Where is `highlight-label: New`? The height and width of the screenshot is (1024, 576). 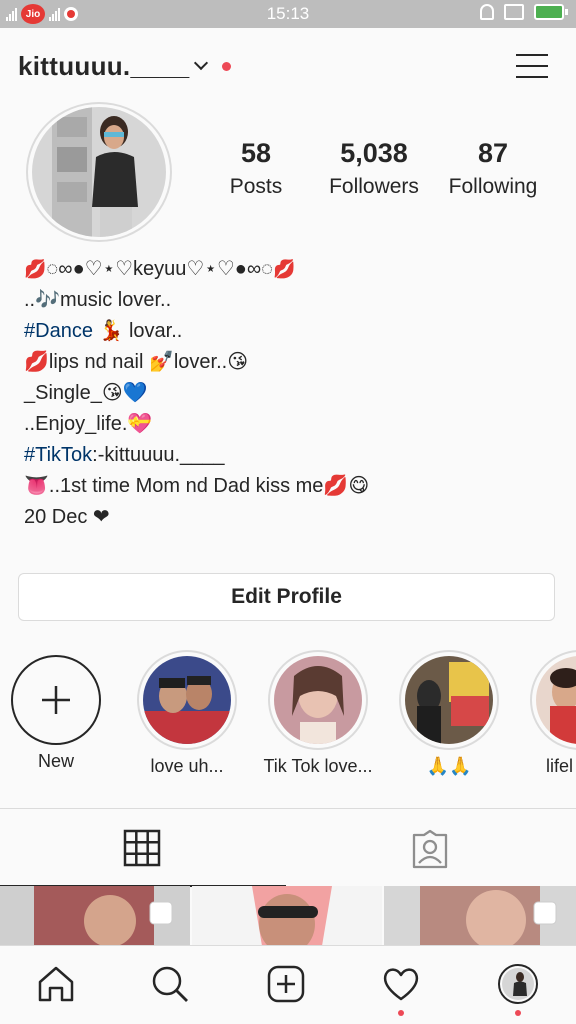
highlight-label: New is located at coordinates (55, 761).